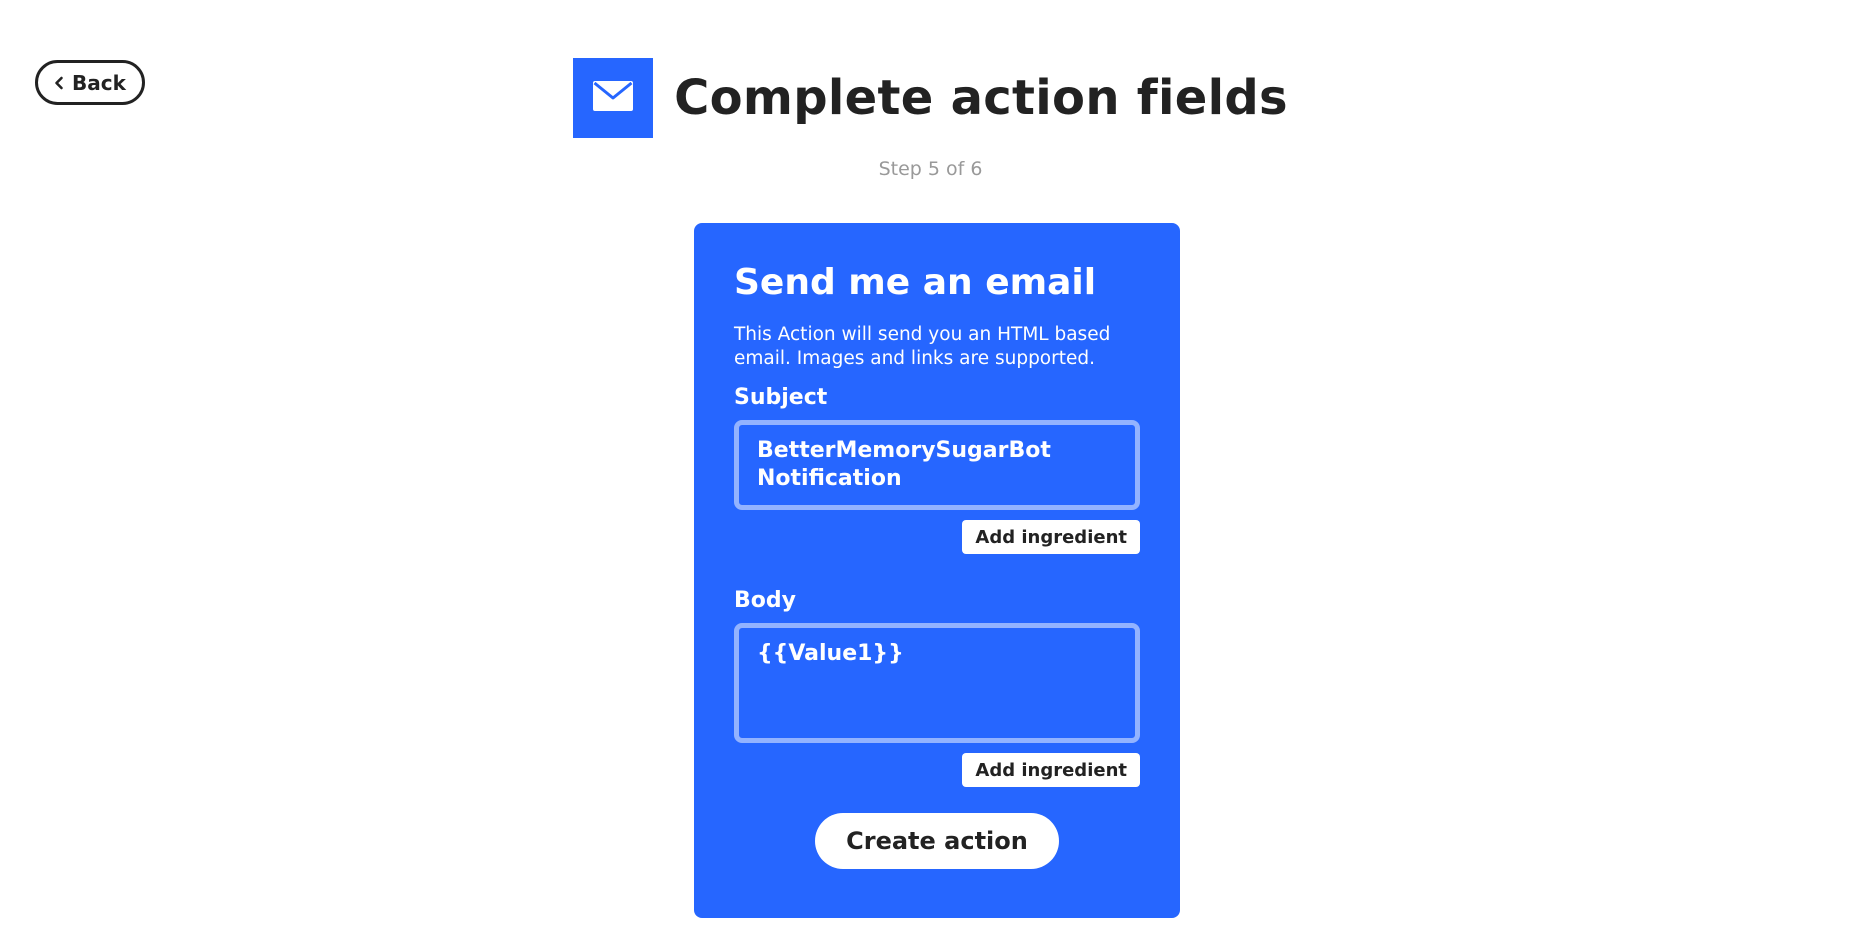 This screenshot has height=945, width=1861. Describe the element at coordinates (937, 465) in the screenshot. I see `subject-field: BetterMemorySugarBot Notification` at that location.